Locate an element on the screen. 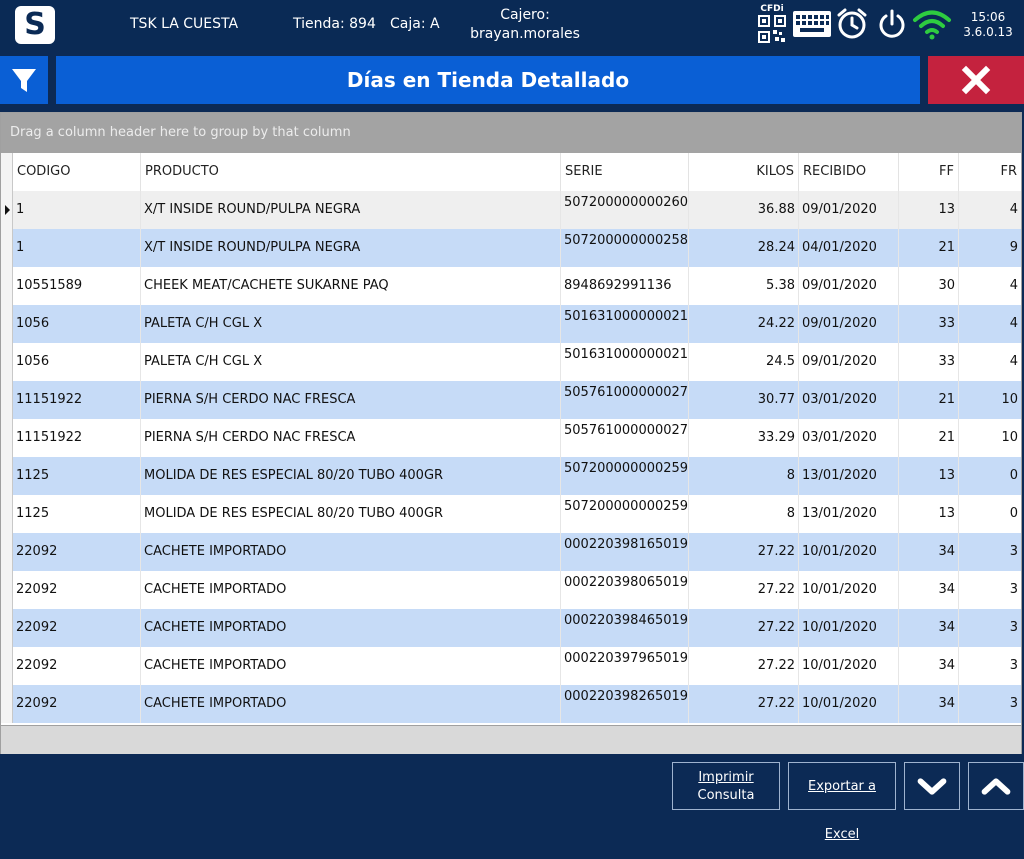  cell-codigo: 10551589 is located at coordinates (77, 286).